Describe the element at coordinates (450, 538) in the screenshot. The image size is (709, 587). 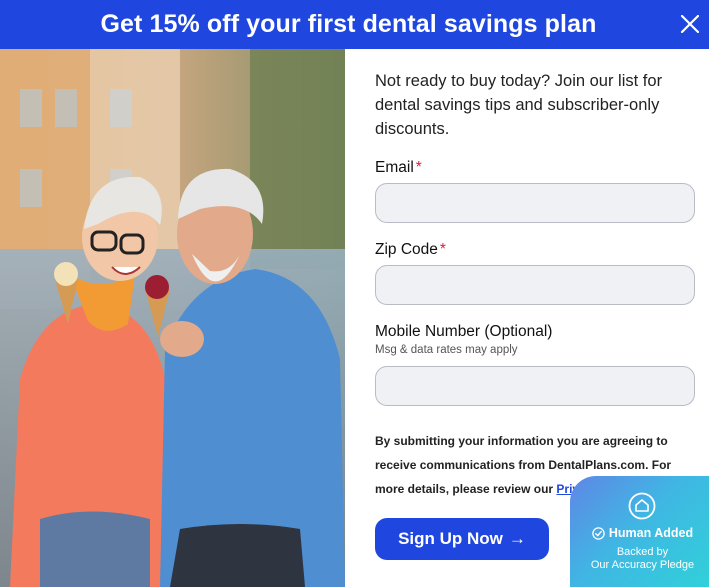
I see `sign-up-label: Sign Up Now` at that location.